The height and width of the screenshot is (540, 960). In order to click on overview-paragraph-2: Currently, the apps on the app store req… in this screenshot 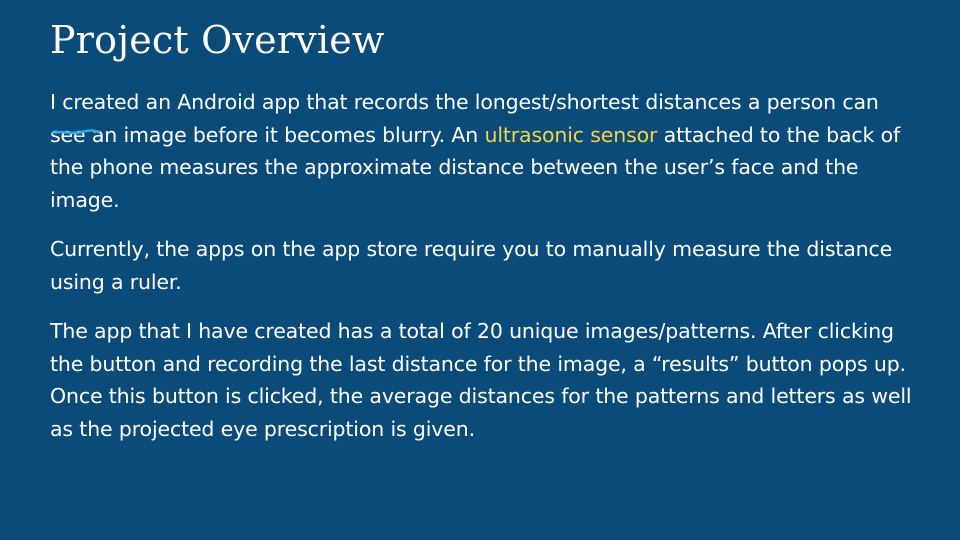, I will do `click(471, 265)`.